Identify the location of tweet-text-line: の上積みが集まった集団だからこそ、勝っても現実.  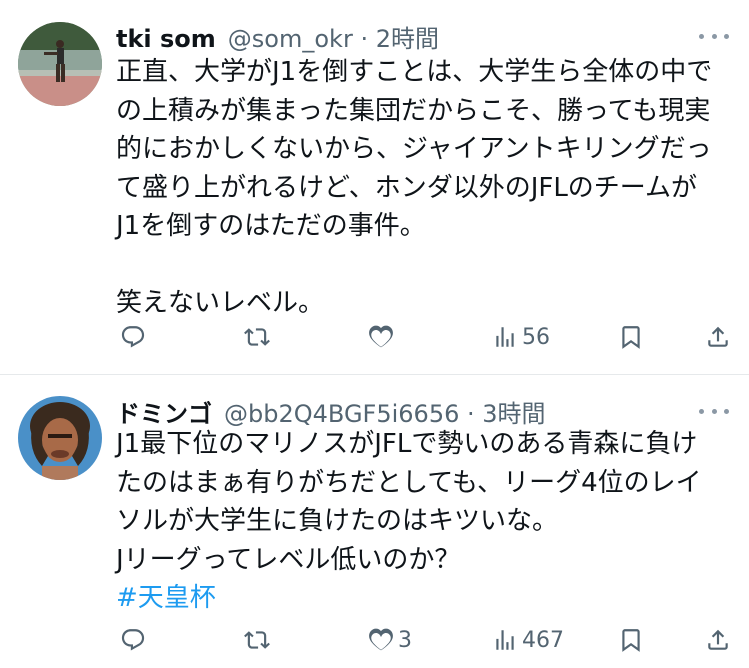
(413, 110).